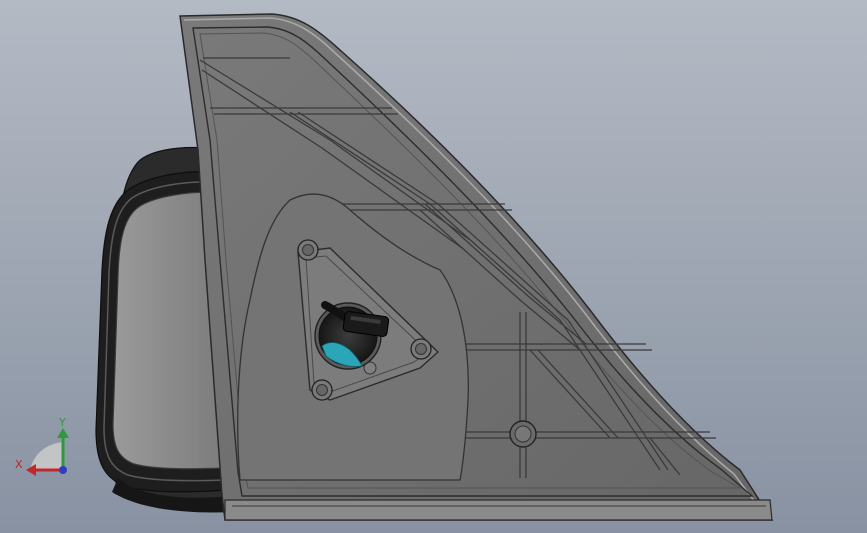 Image resolution: width=867 pixels, height=533 pixels. Describe the element at coordinates (523, 434) in the screenshot. I see `boss-screw-bottom` at that location.